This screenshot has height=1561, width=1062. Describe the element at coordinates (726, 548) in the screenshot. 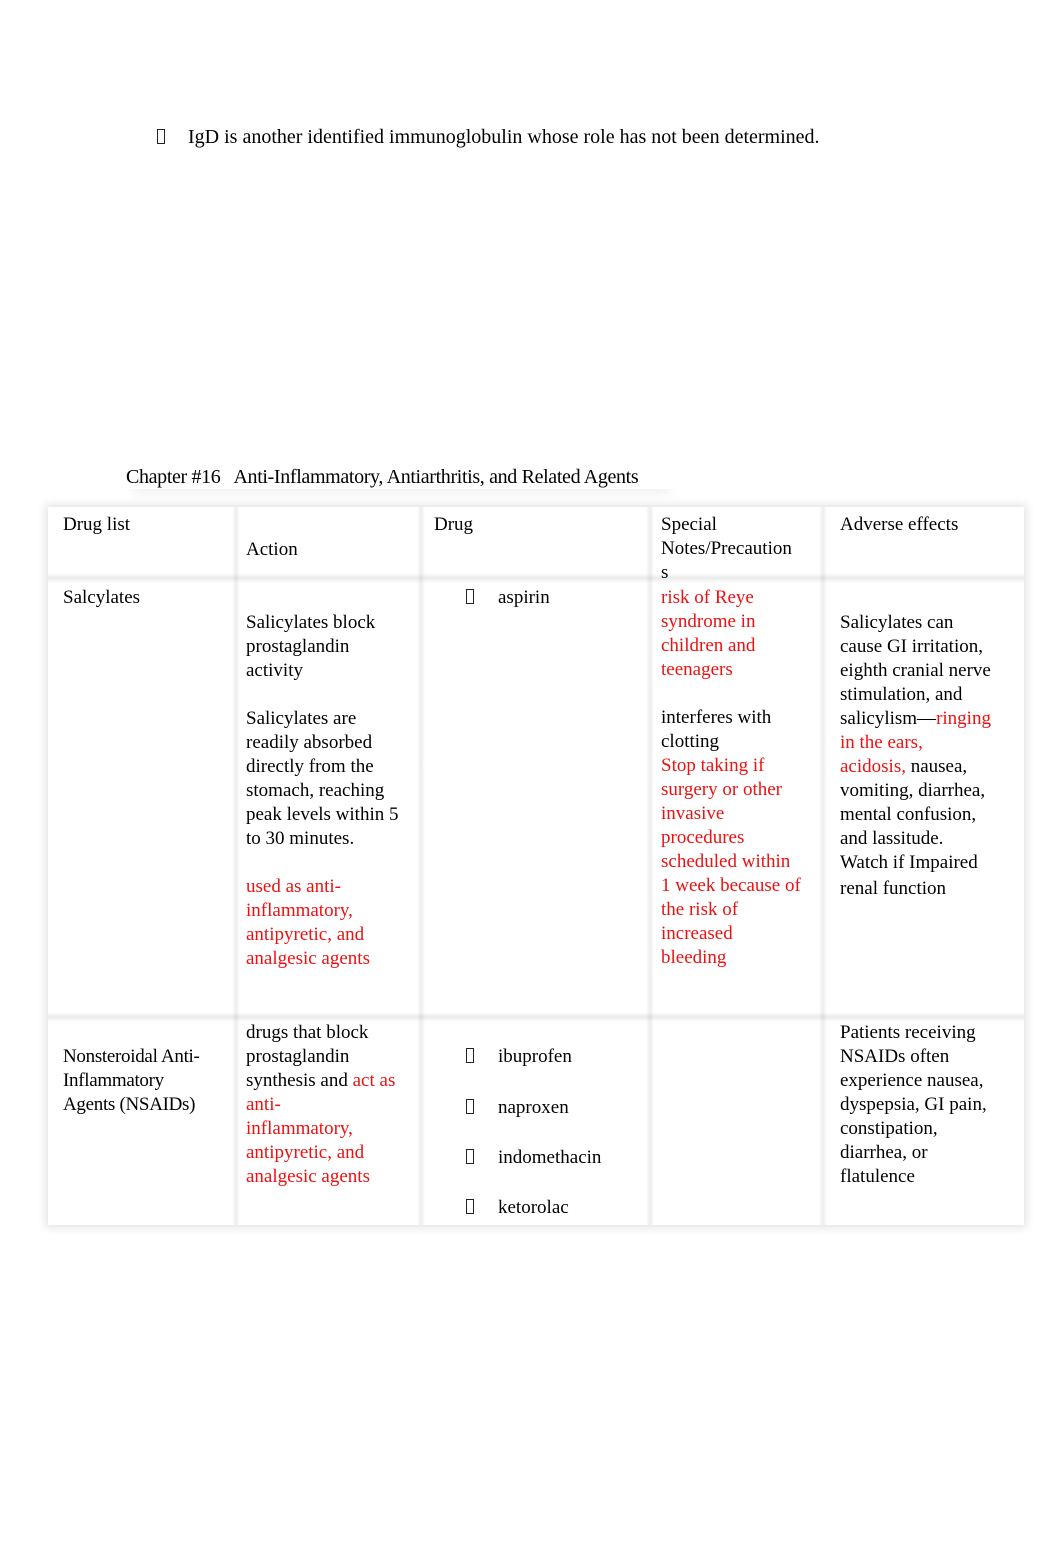

I see `header-special-notes: Special Notes/Precaution s` at that location.